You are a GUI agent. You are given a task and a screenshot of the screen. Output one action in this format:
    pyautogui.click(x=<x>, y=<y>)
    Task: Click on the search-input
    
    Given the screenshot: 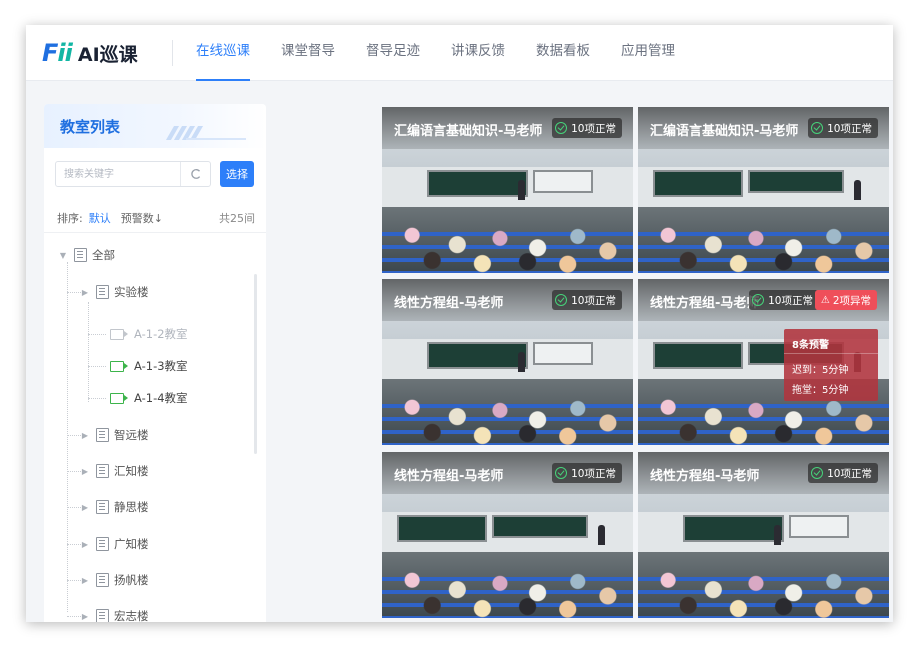 What is the action you would take?
    pyautogui.click(x=118, y=174)
    